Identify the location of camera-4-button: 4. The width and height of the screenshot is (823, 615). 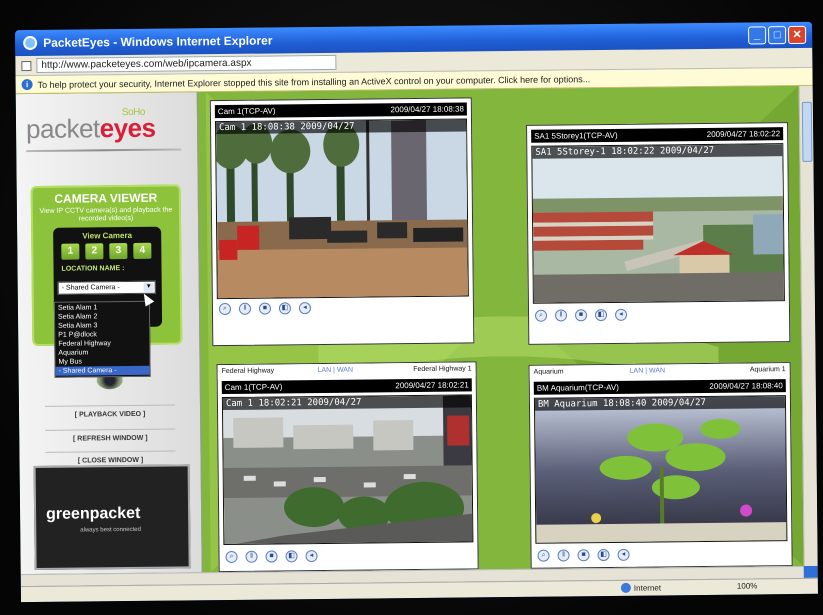
(142, 250).